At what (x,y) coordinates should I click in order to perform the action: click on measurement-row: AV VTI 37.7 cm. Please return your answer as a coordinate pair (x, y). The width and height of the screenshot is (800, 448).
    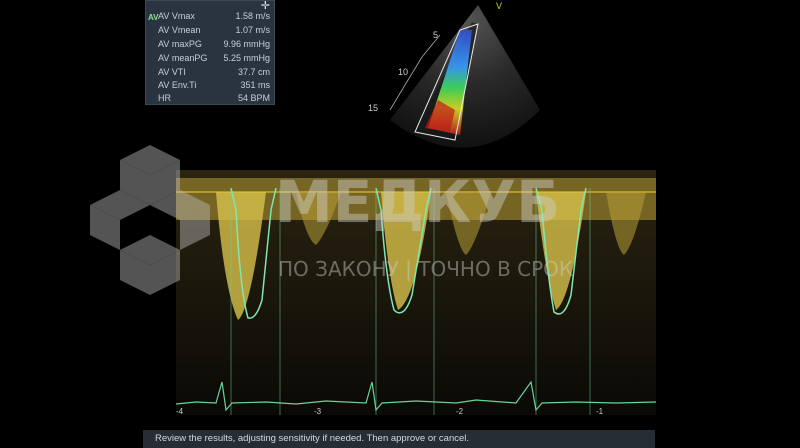
    Looking at the image, I should click on (214, 72).